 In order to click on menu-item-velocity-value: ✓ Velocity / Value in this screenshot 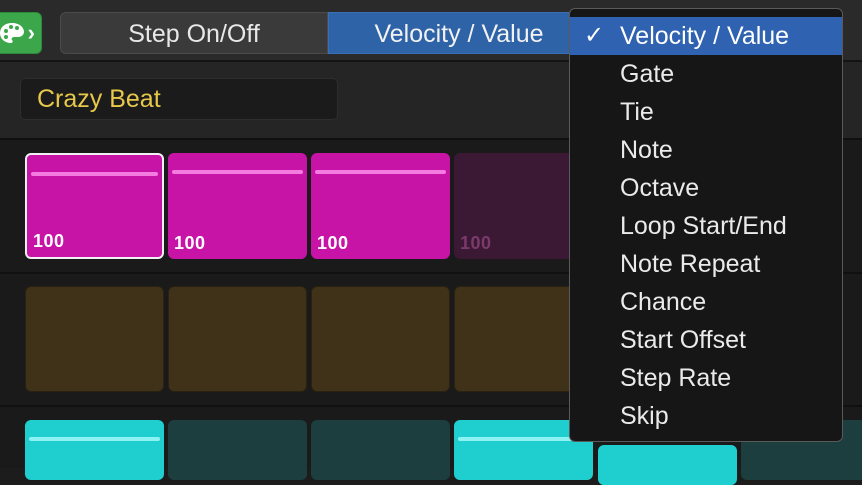, I will do `click(706, 36)`.